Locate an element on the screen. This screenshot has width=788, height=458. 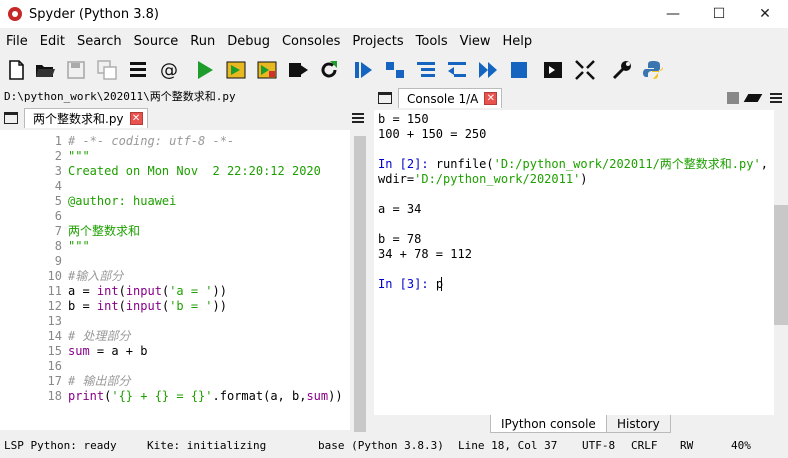
menu-help: Help is located at coordinates (518, 41).